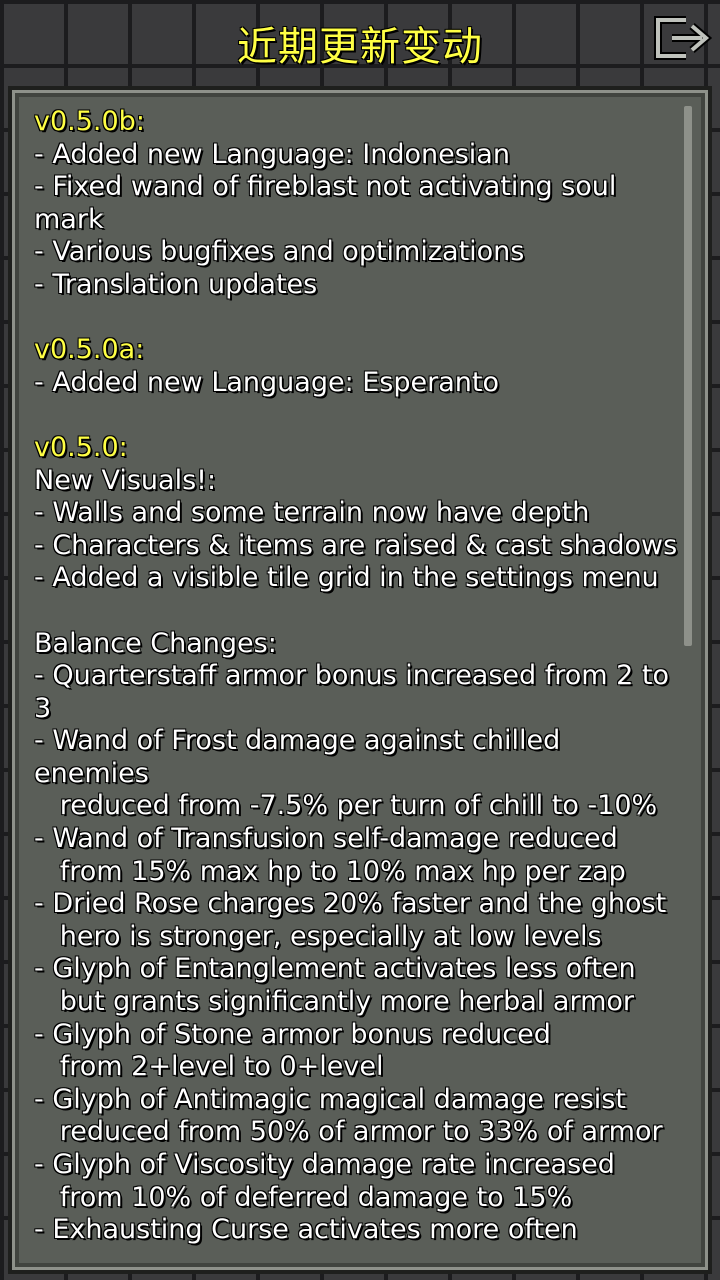  I want to click on changelog-line: - Walls and some terrain now have depth, so click(312, 513).